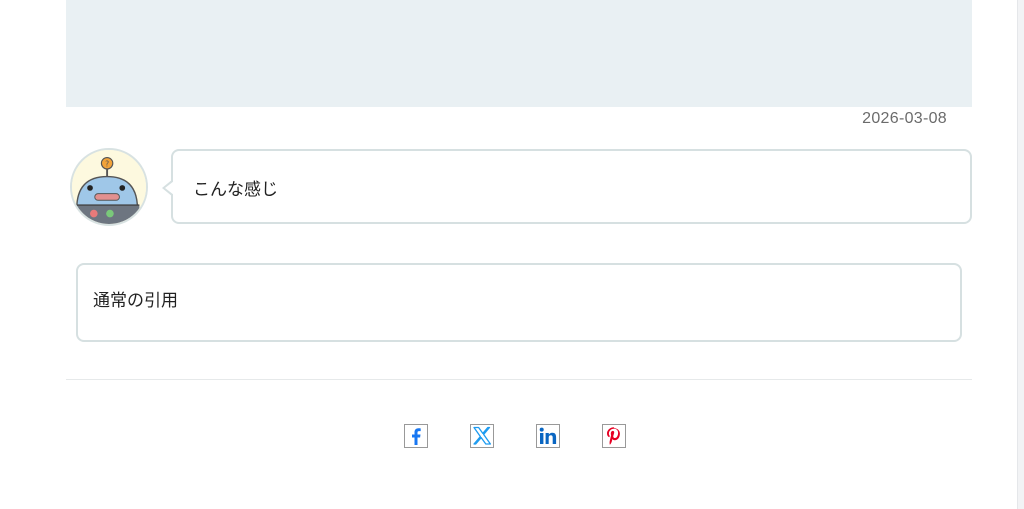  I want to click on facebook-icon, so click(416, 436).